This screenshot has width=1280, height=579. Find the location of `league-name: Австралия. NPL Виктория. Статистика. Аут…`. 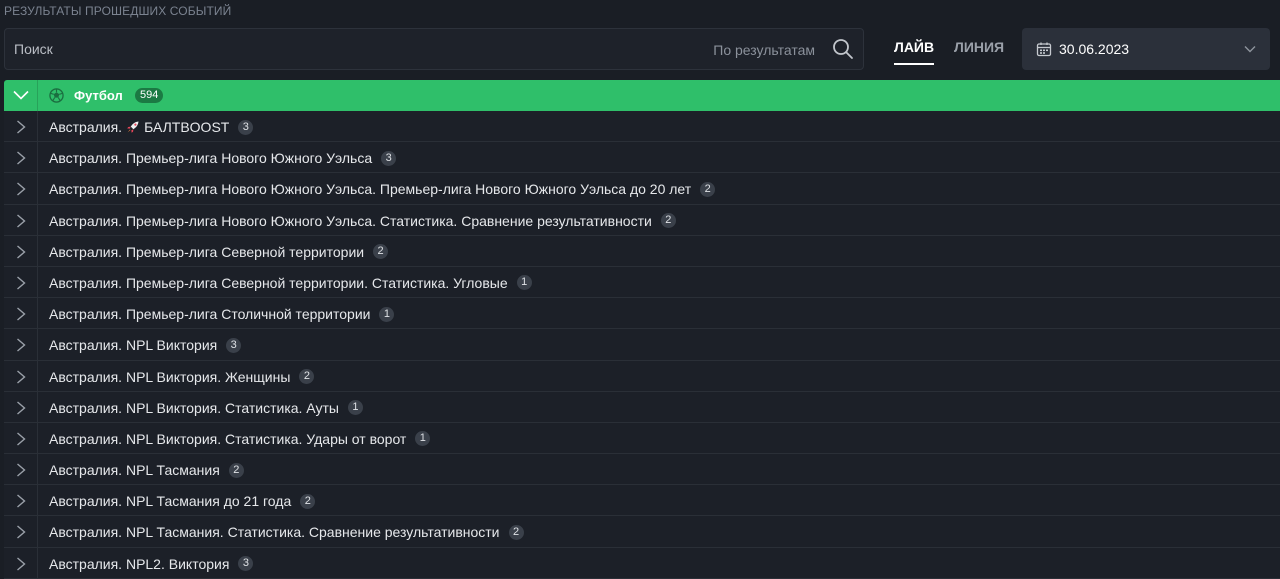

league-name: Австралия. NPL Виктория. Статистика. Аут… is located at coordinates (194, 407).